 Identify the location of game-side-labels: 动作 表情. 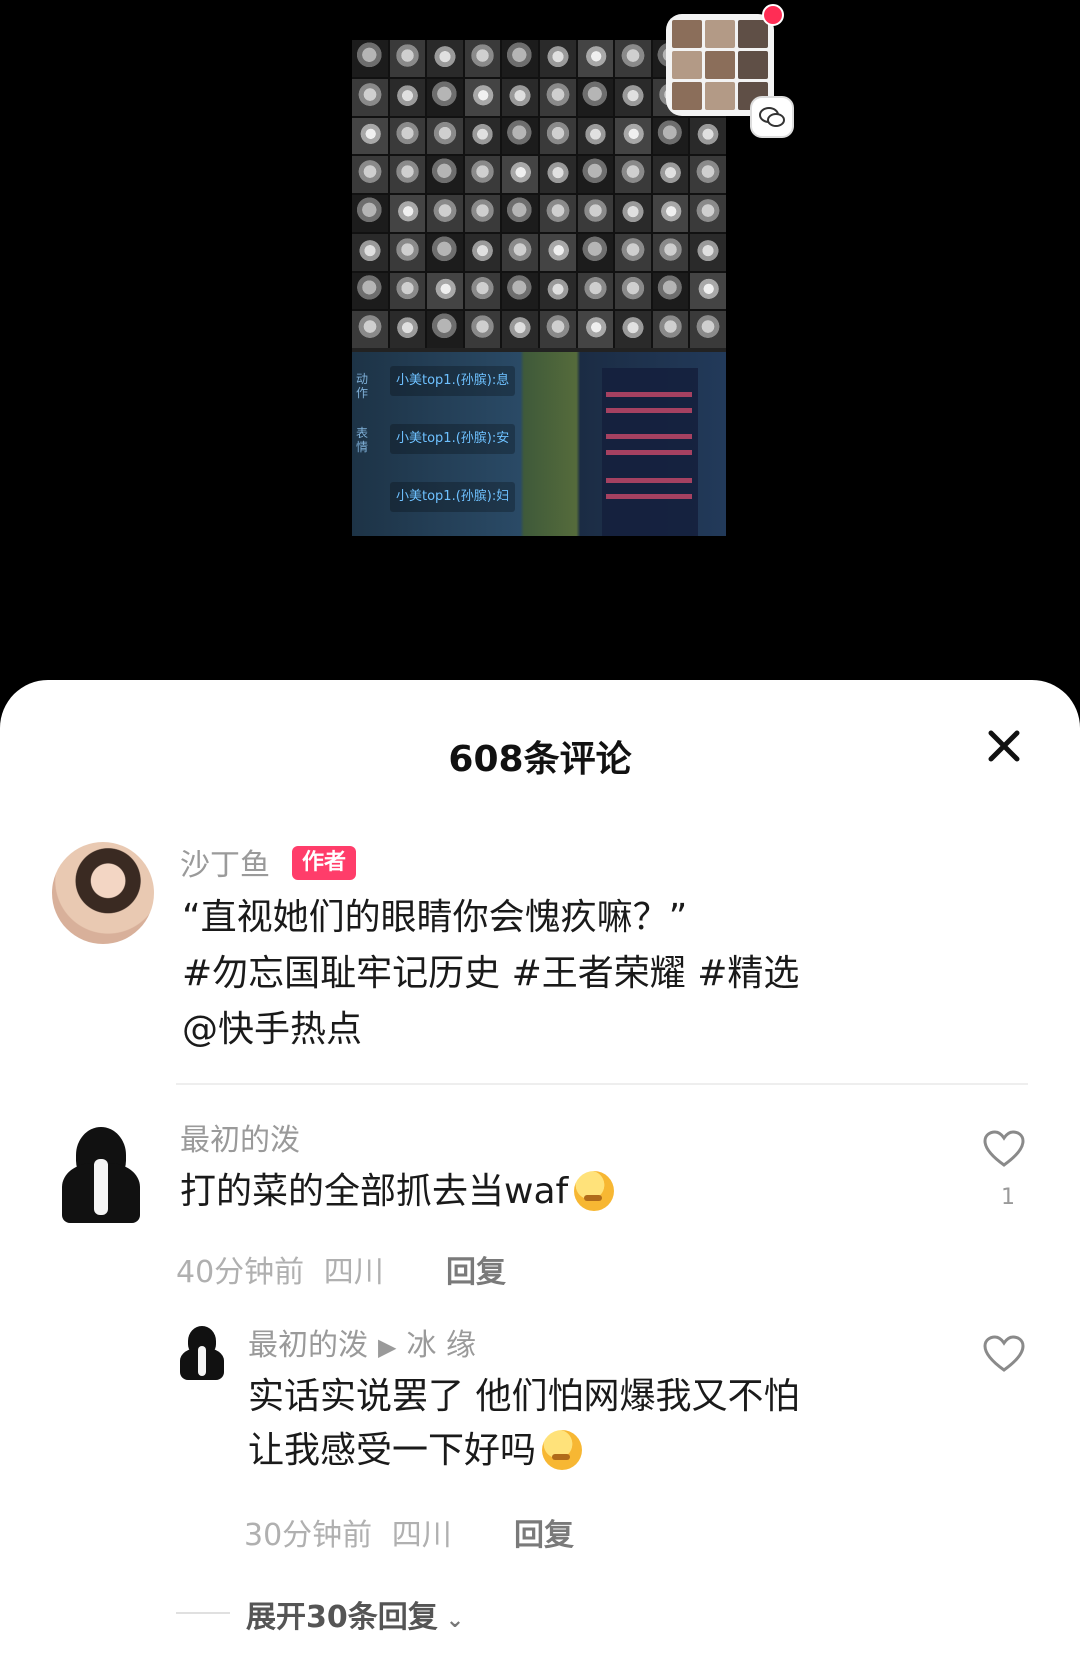
(364, 413).